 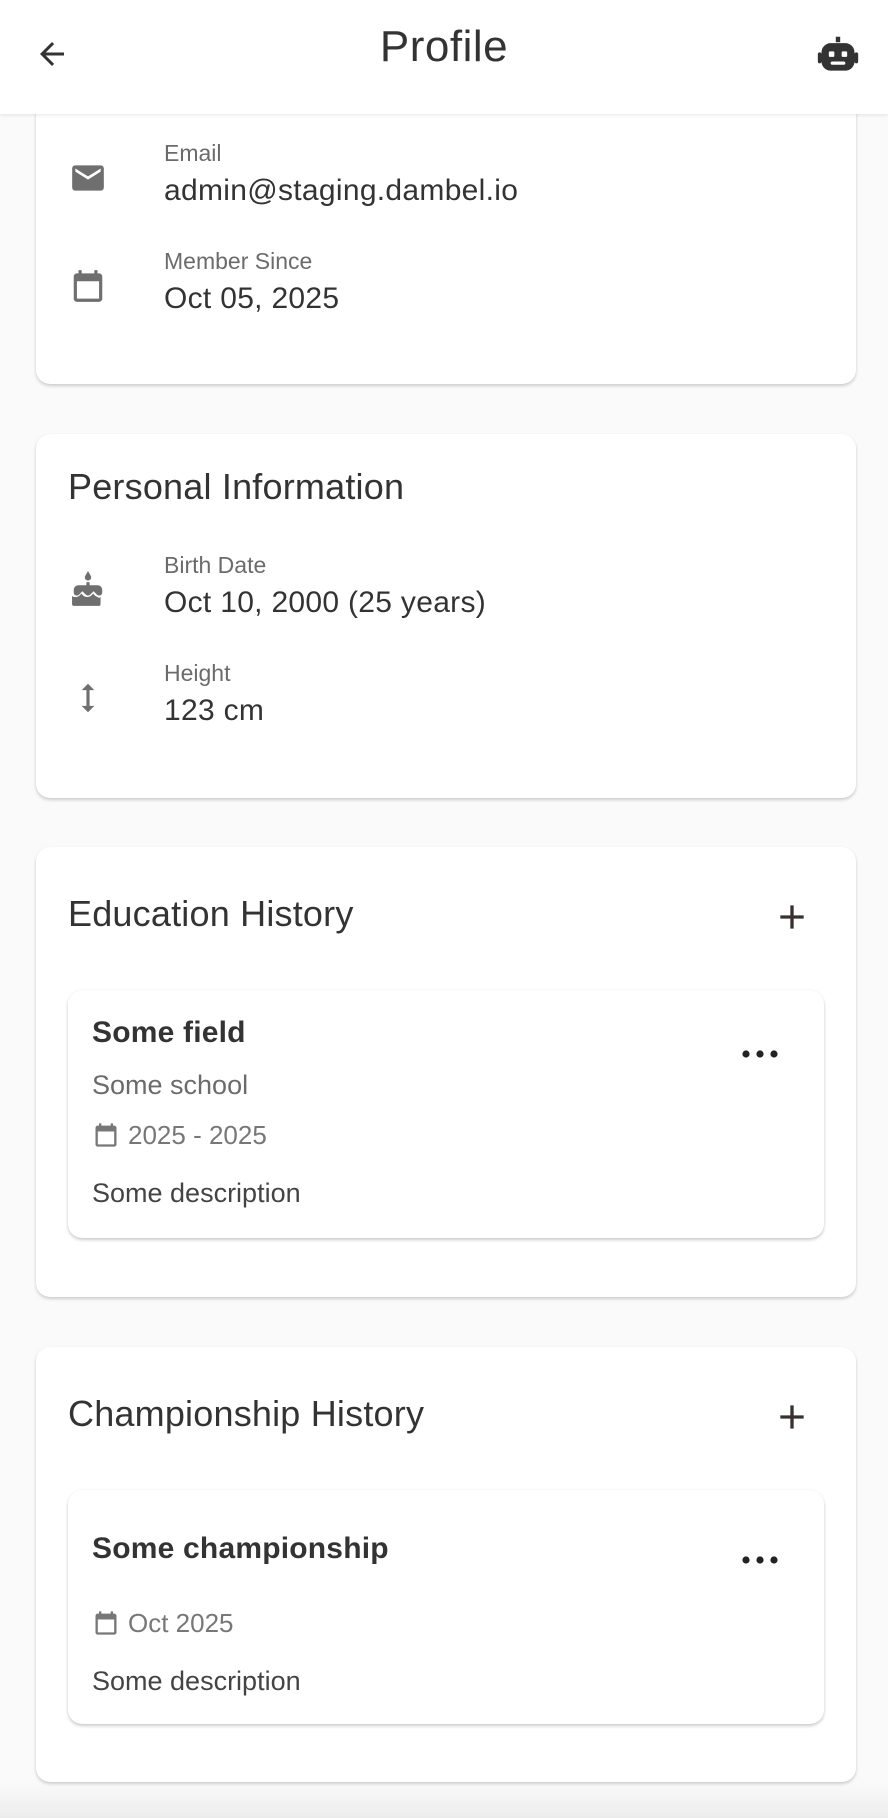 I want to click on member-since-row: Member Since Oct 05, 2025, so click(x=446, y=288).